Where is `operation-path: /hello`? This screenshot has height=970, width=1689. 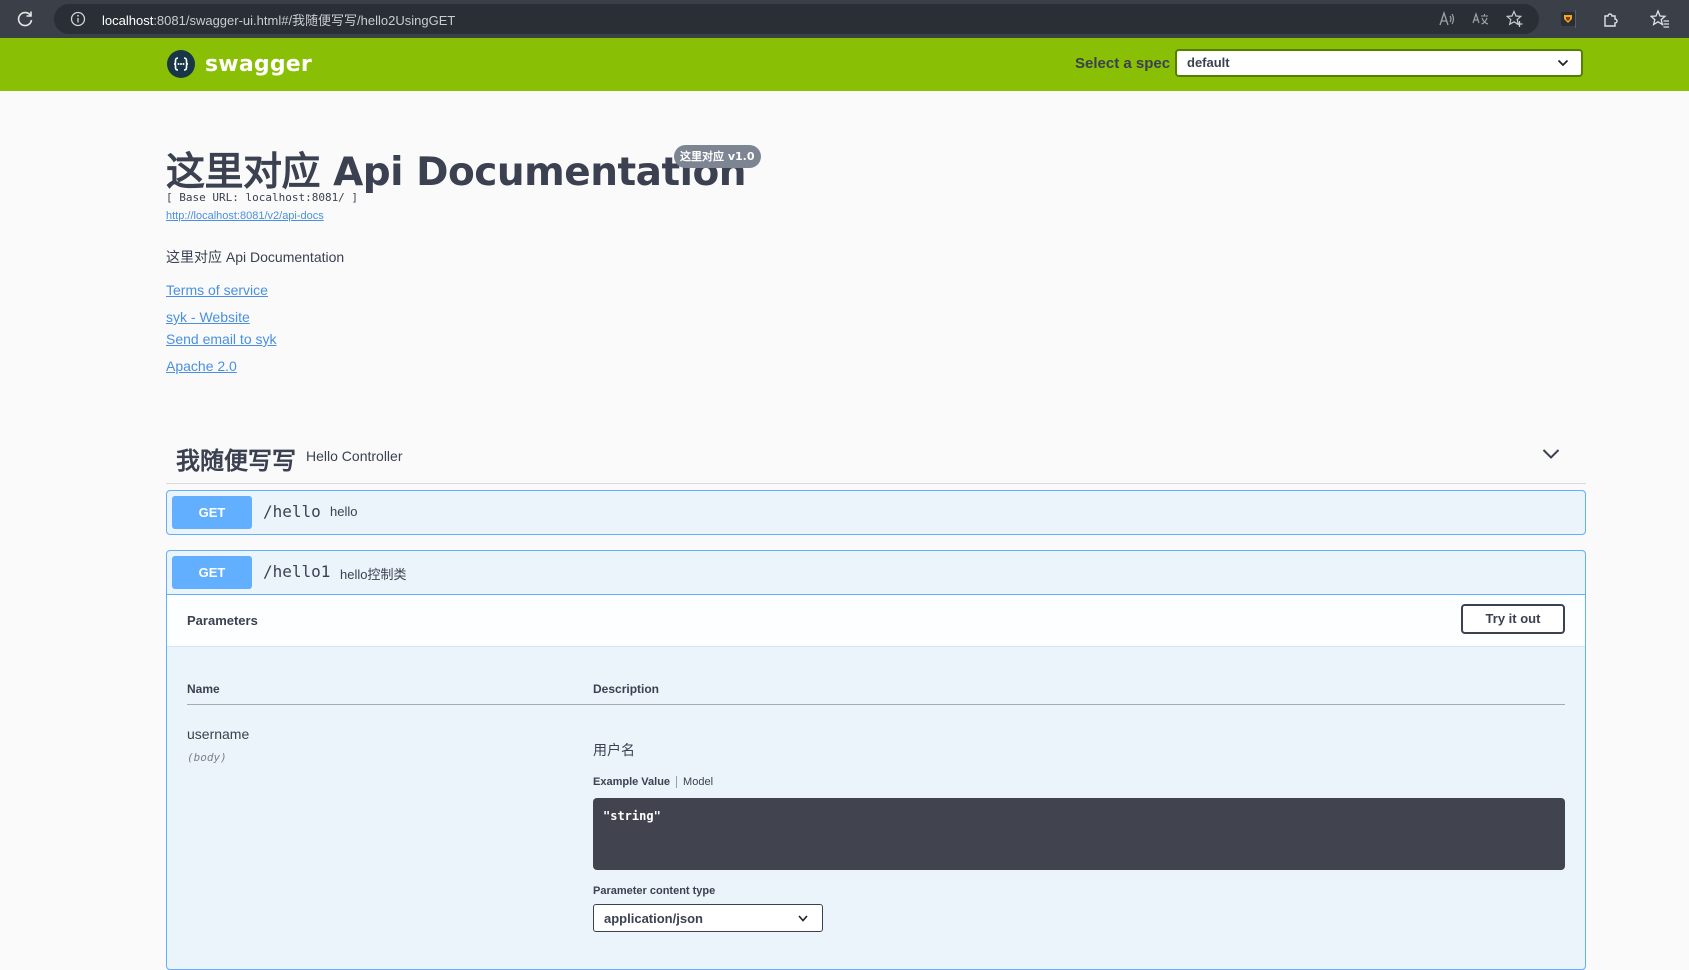 operation-path: /hello is located at coordinates (292, 511).